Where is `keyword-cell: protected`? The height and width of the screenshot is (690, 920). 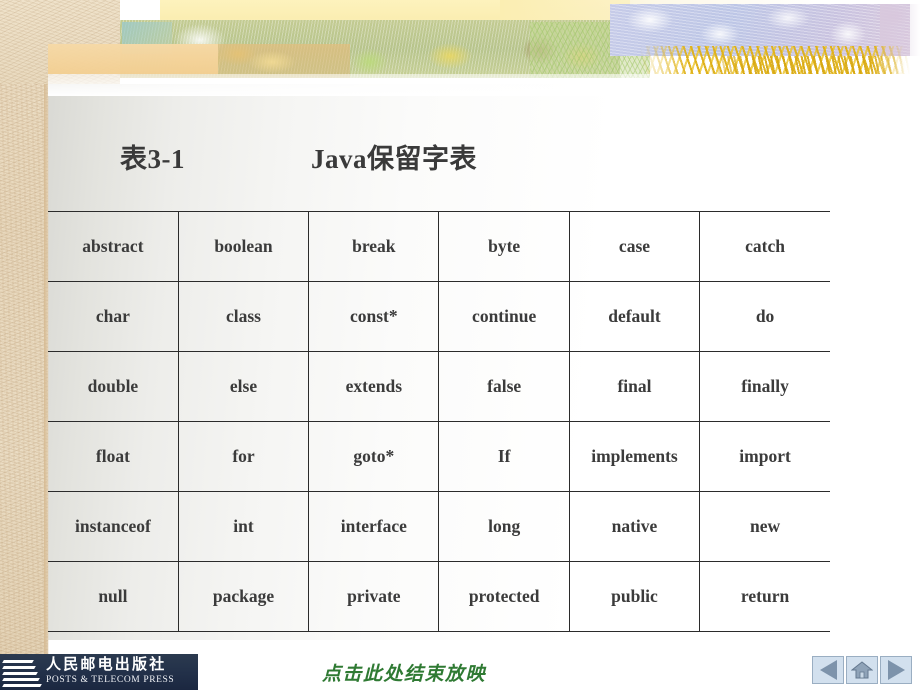 keyword-cell: protected is located at coordinates (504, 596).